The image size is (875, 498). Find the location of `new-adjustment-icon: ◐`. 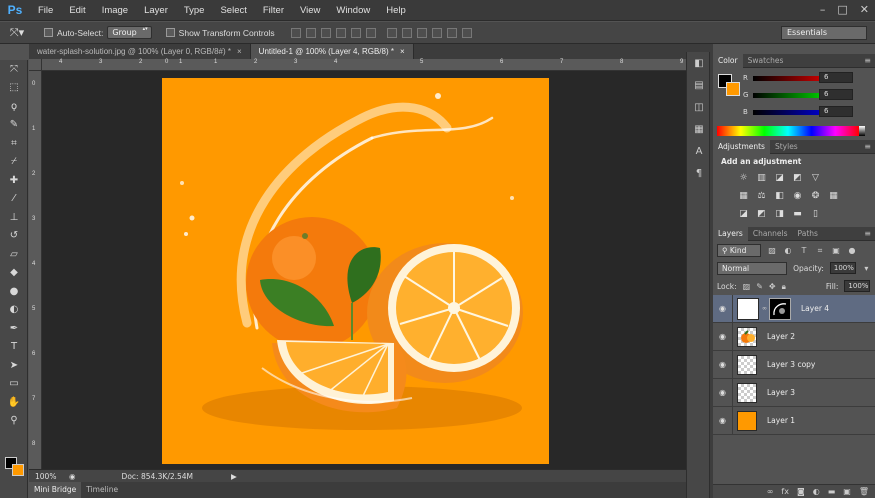

new-adjustment-icon: ◐ is located at coordinates (816, 491).